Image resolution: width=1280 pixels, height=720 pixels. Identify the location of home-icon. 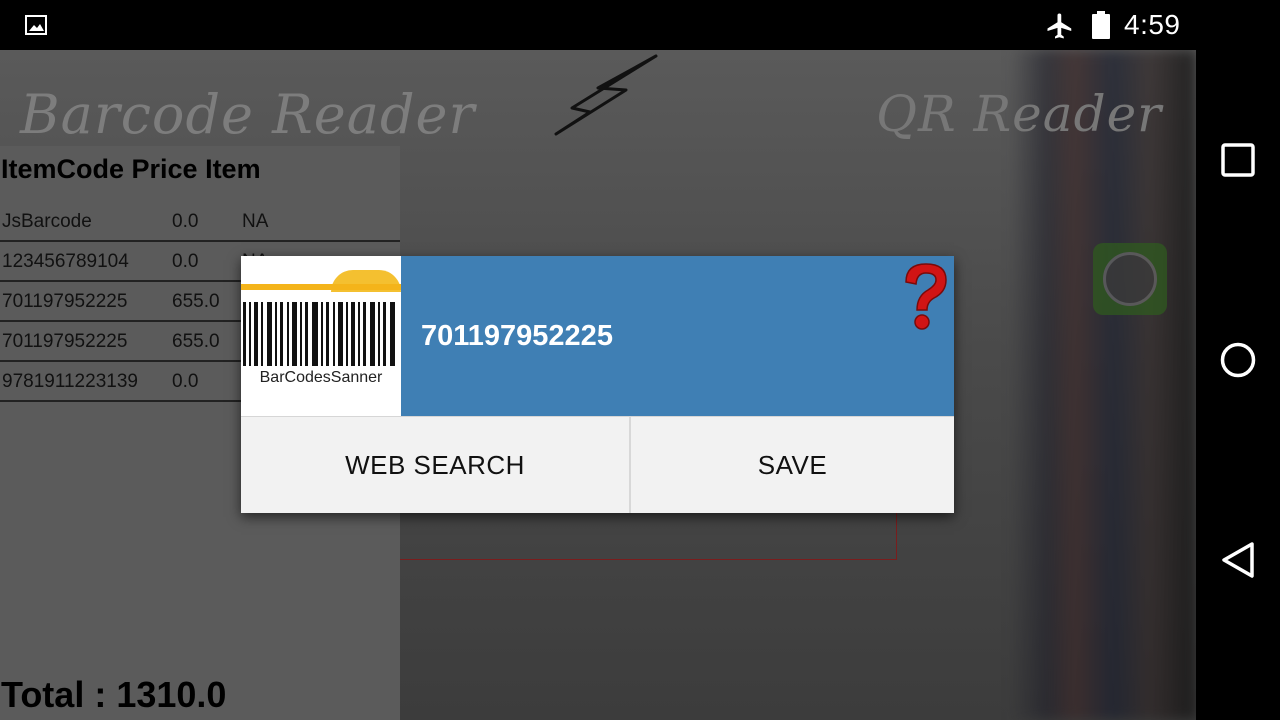
(1238, 360).